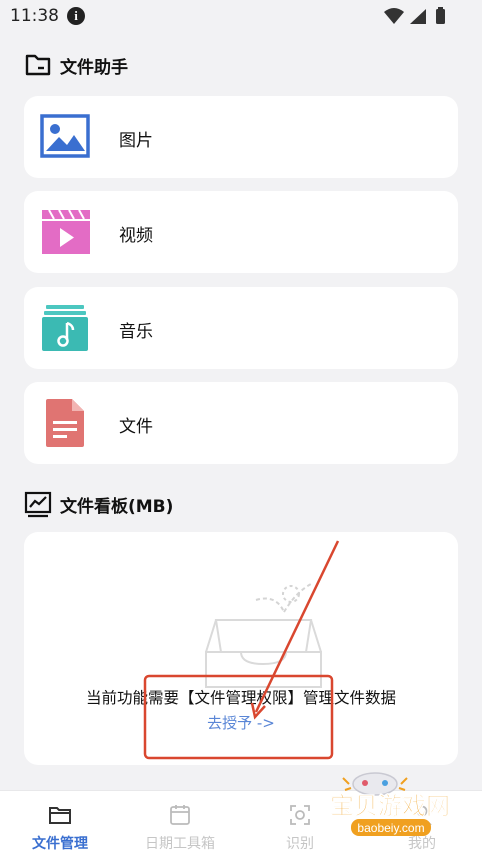 This screenshot has height=858, width=482. What do you see at coordinates (241, 650) in the screenshot?
I see `annotation-overlay` at bounding box center [241, 650].